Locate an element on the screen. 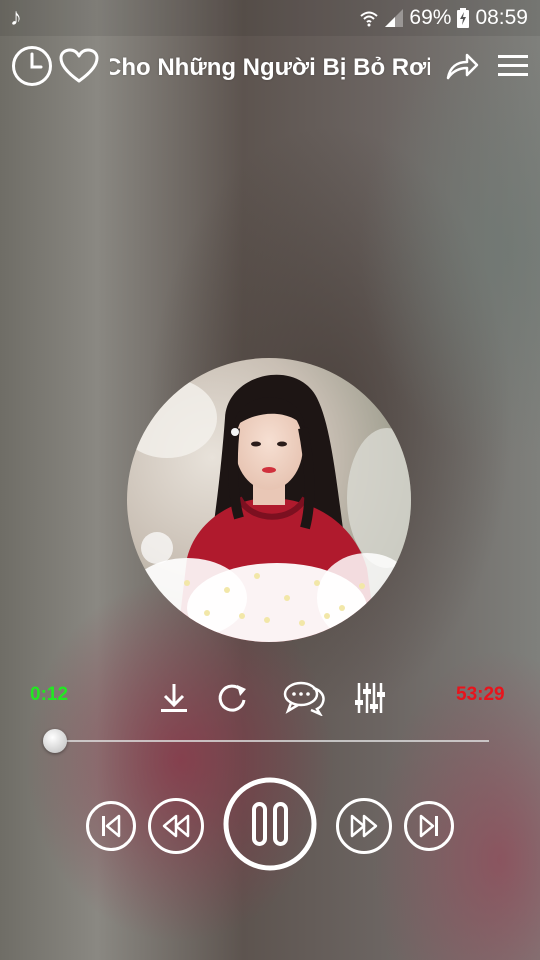  fast-forward-button is located at coordinates (364, 826).